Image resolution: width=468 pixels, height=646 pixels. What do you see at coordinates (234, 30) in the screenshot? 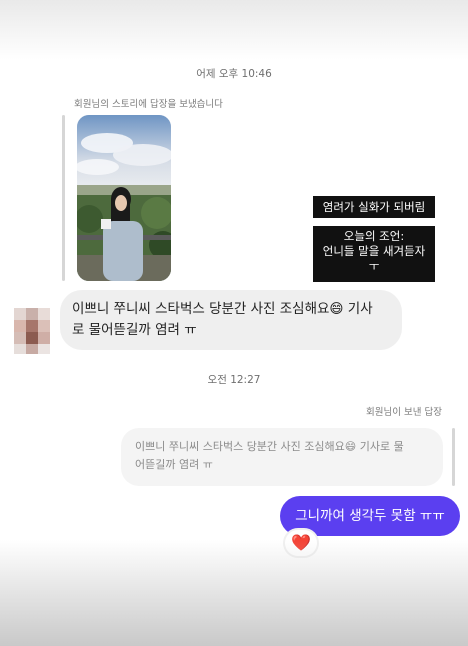
I see `top-fade` at bounding box center [234, 30].